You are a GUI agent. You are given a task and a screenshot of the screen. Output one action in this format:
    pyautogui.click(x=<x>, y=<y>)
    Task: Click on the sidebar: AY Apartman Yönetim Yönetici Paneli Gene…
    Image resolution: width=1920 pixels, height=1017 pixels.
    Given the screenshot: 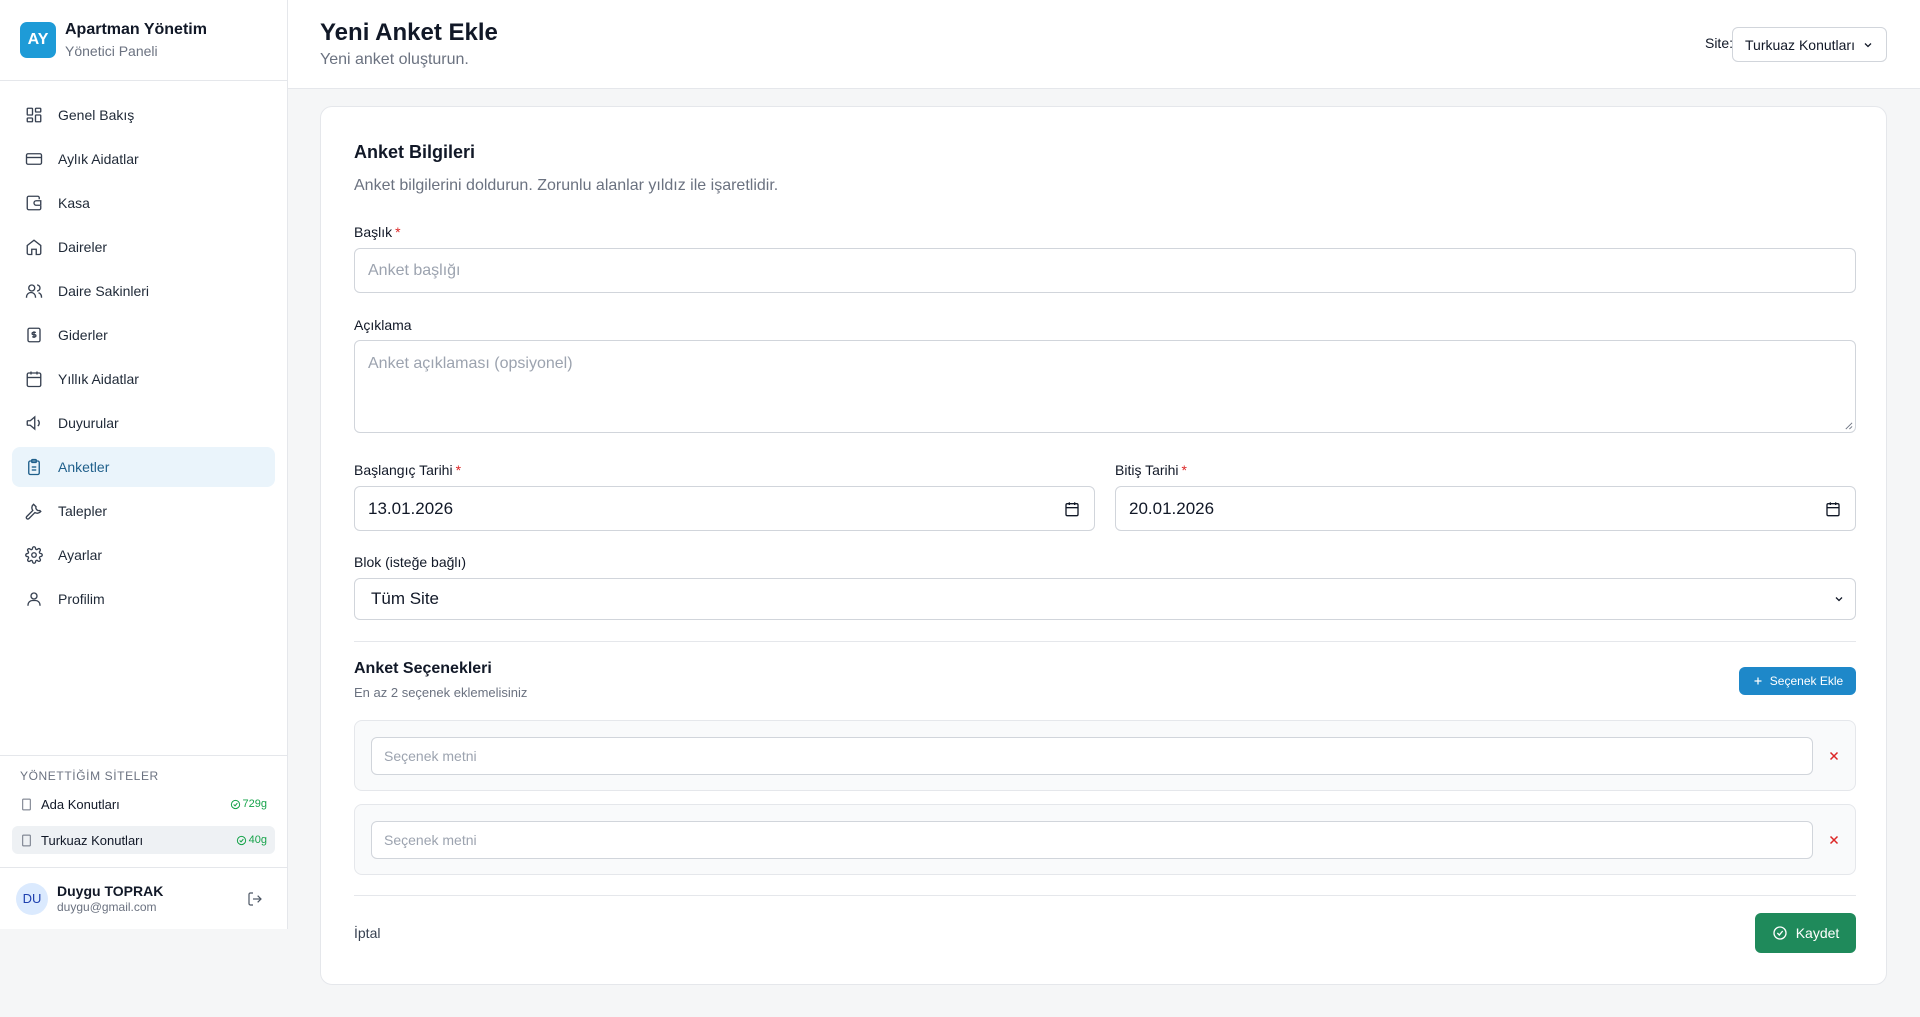 What is the action you would take?
    pyautogui.click(x=144, y=464)
    